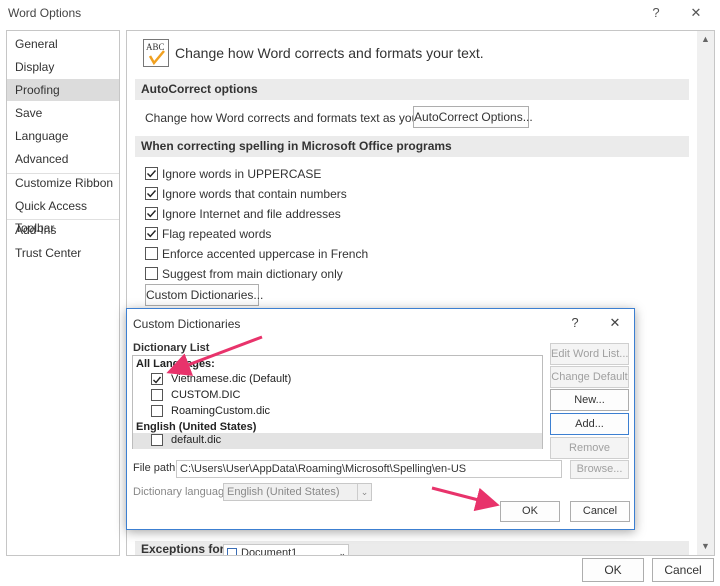 The height and width of the screenshot is (586, 720). Describe the element at coordinates (171, 348) in the screenshot. I see `dictionary-list-label: Dictionary List` at that location.